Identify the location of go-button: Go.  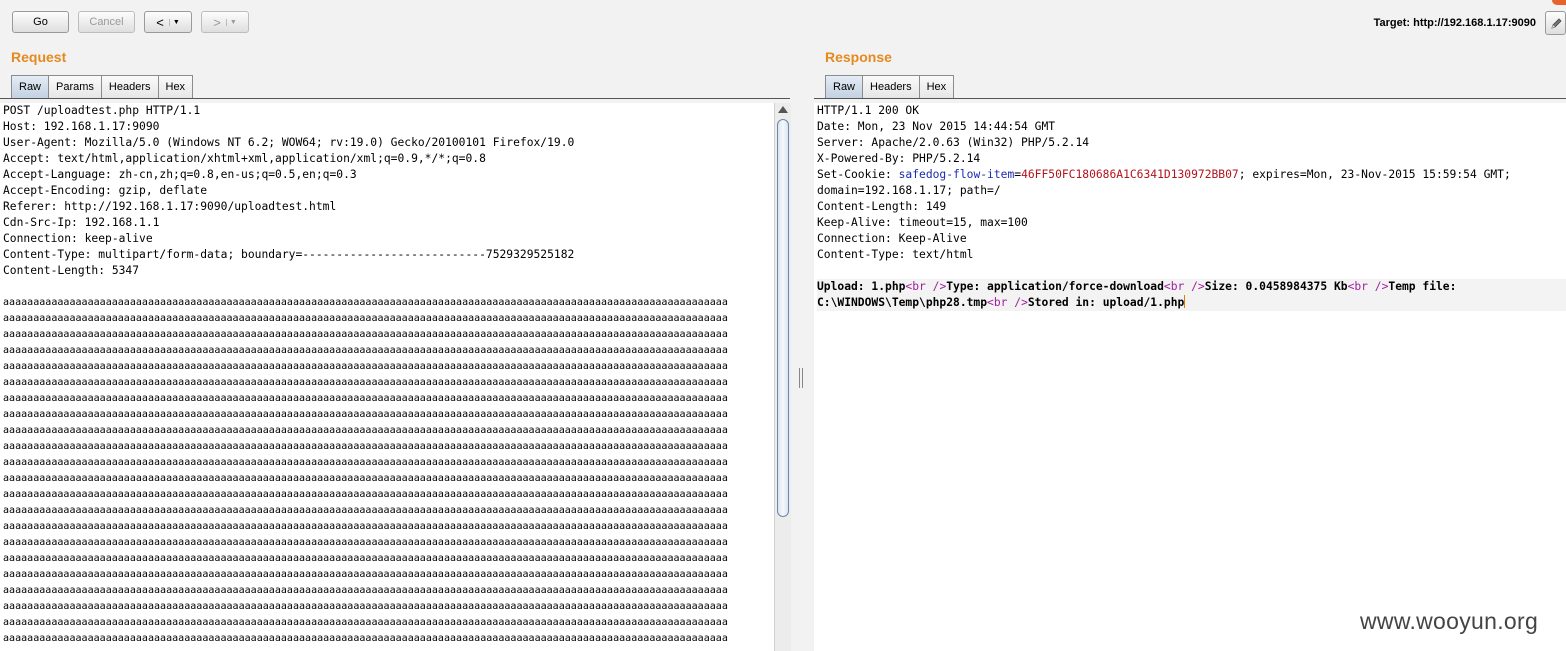
(40, 22).